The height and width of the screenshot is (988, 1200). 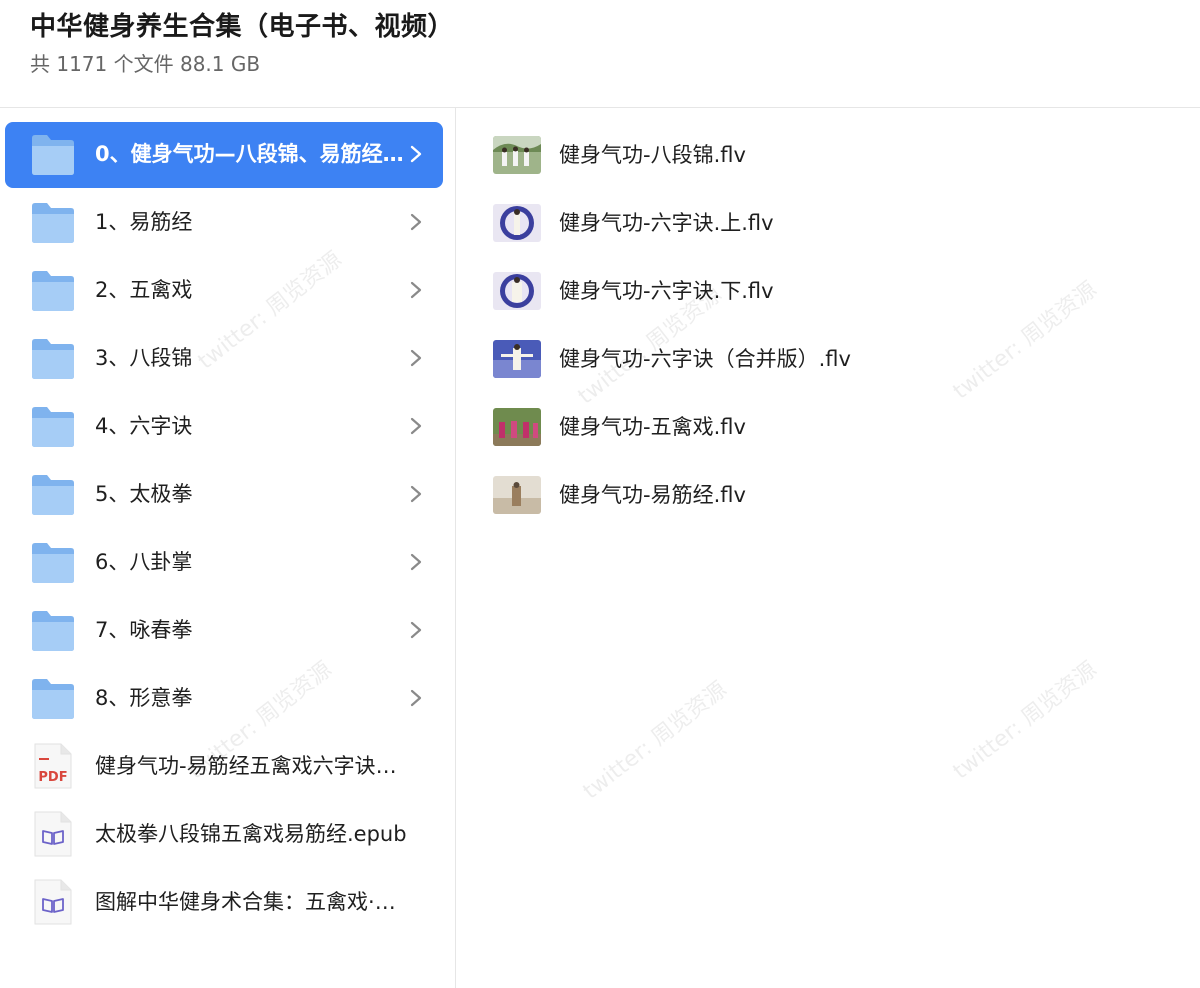 I want to click on video-label: 健身气功-六字诀.上.flv, so click(x=666, y=223).